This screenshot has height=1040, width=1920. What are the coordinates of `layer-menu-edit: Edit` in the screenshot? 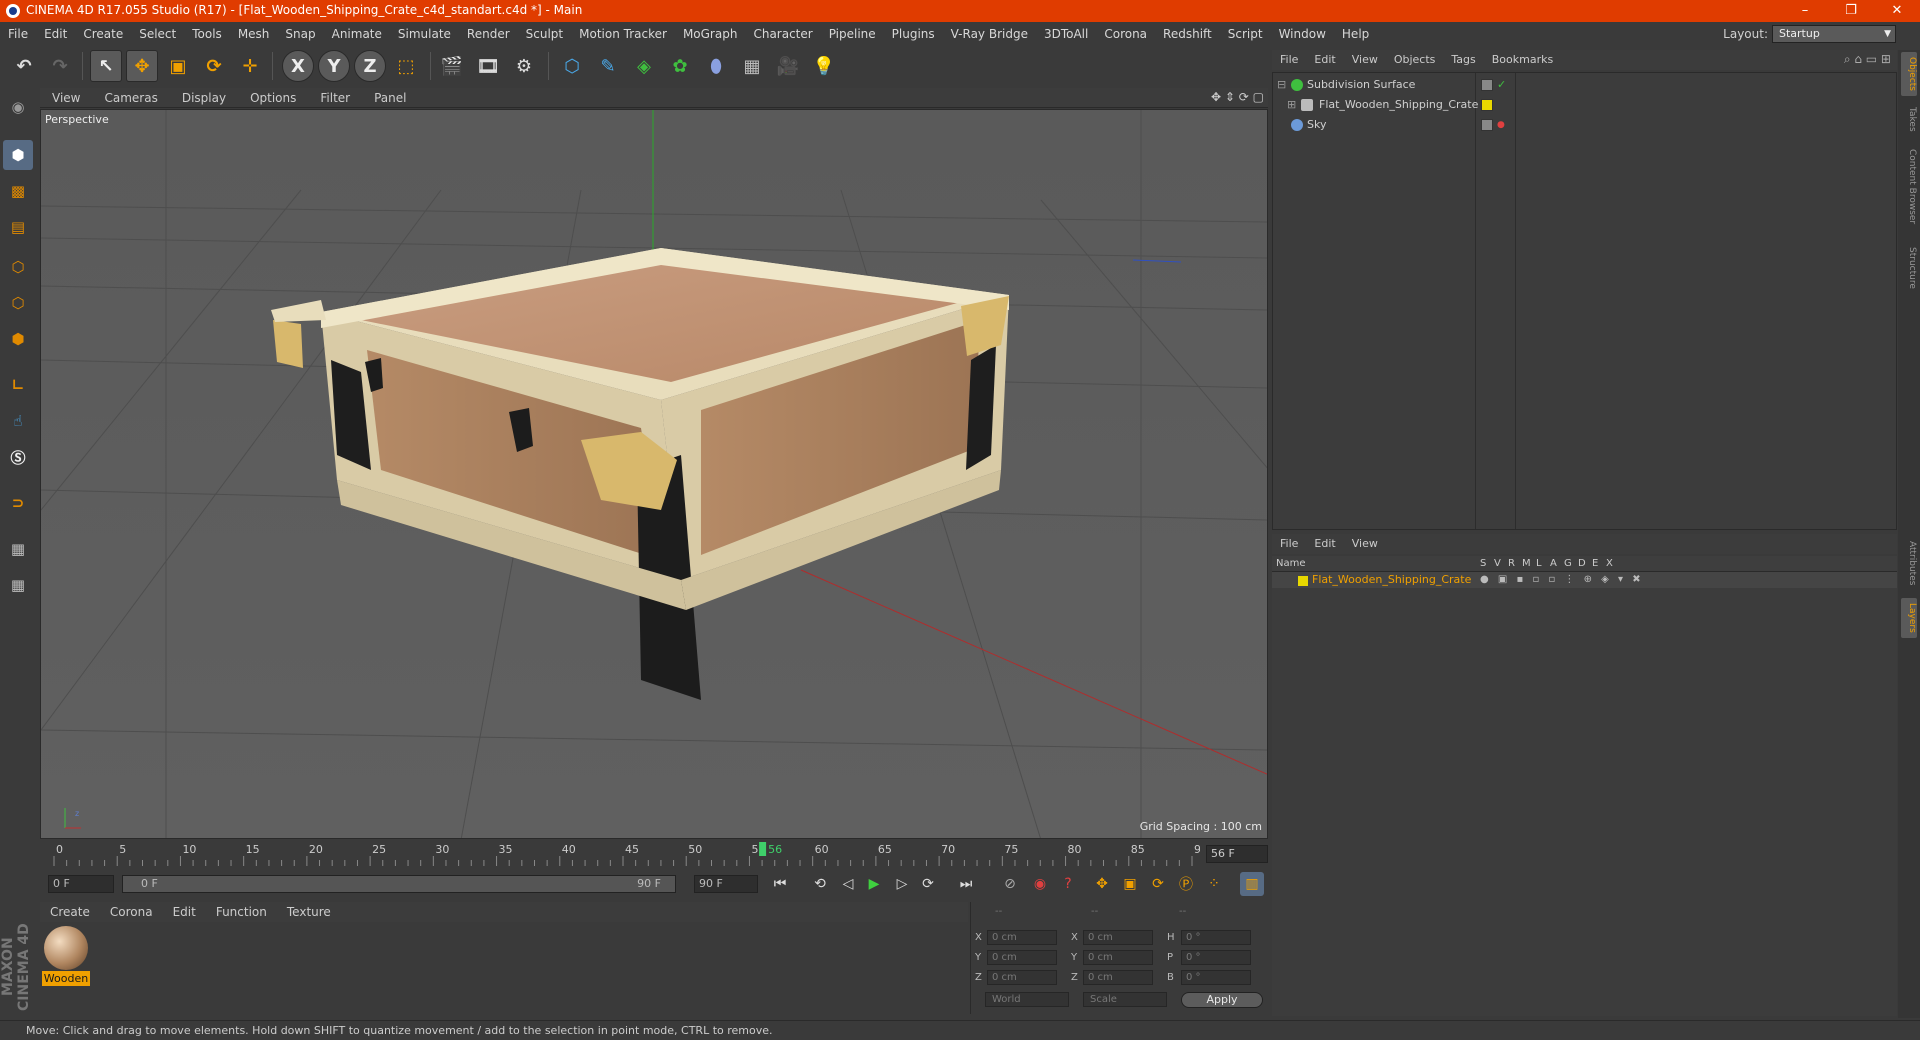 It's located at (1324, 544).